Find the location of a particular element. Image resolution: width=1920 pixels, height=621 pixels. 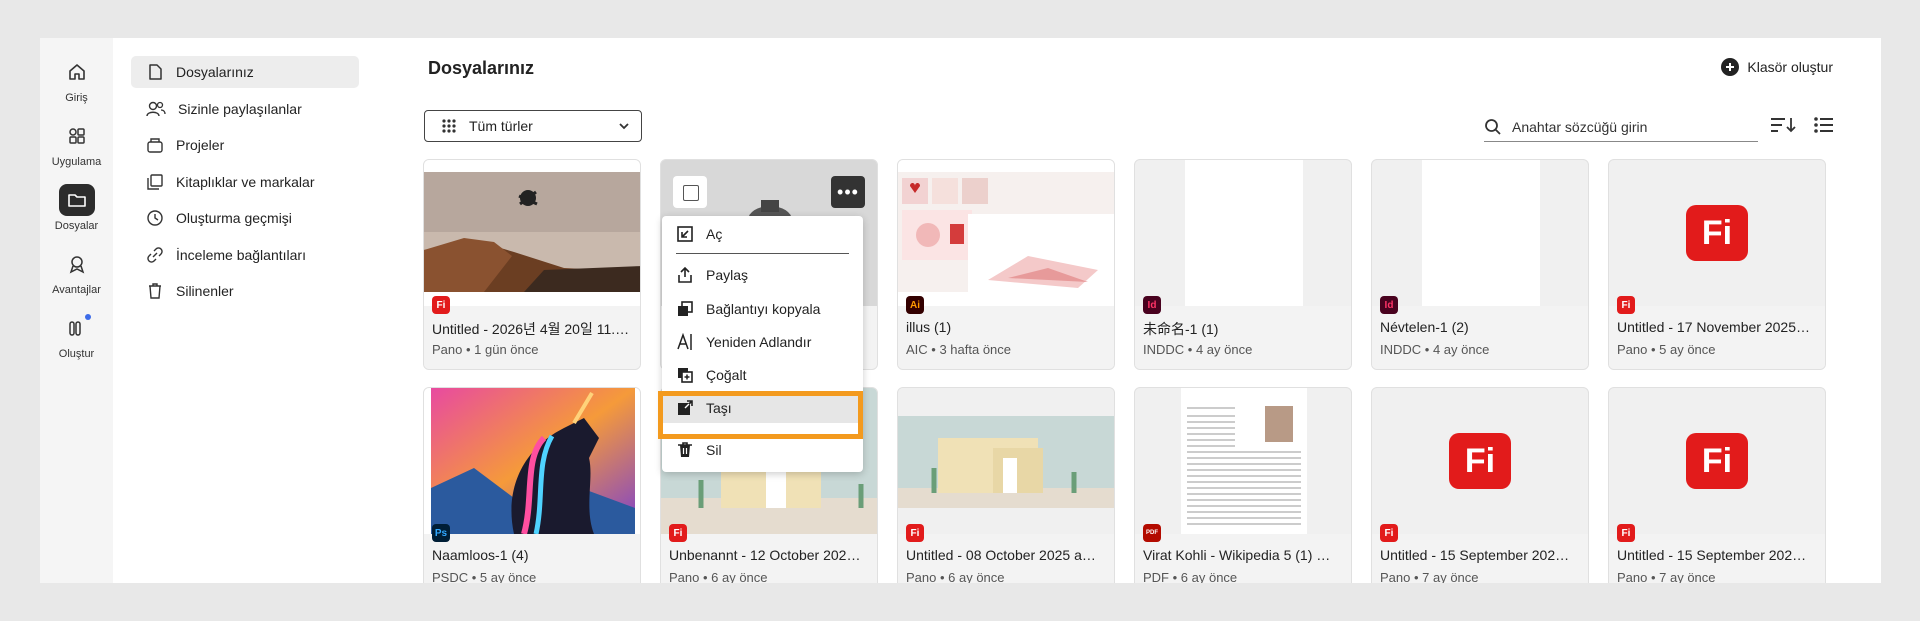

notification-dot is located at coordinates (87, 317).